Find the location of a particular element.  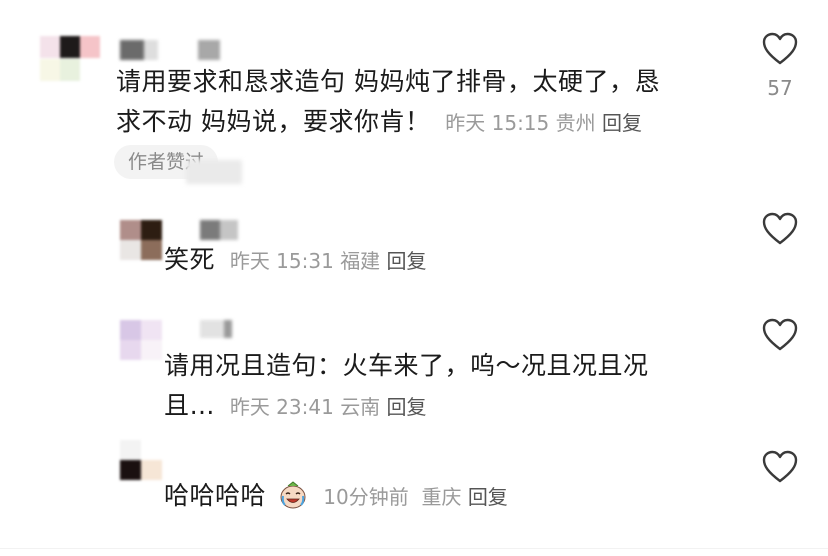

comment-meta: 昨天 23:41 云南 回复 is located at coordinates (325, 407).